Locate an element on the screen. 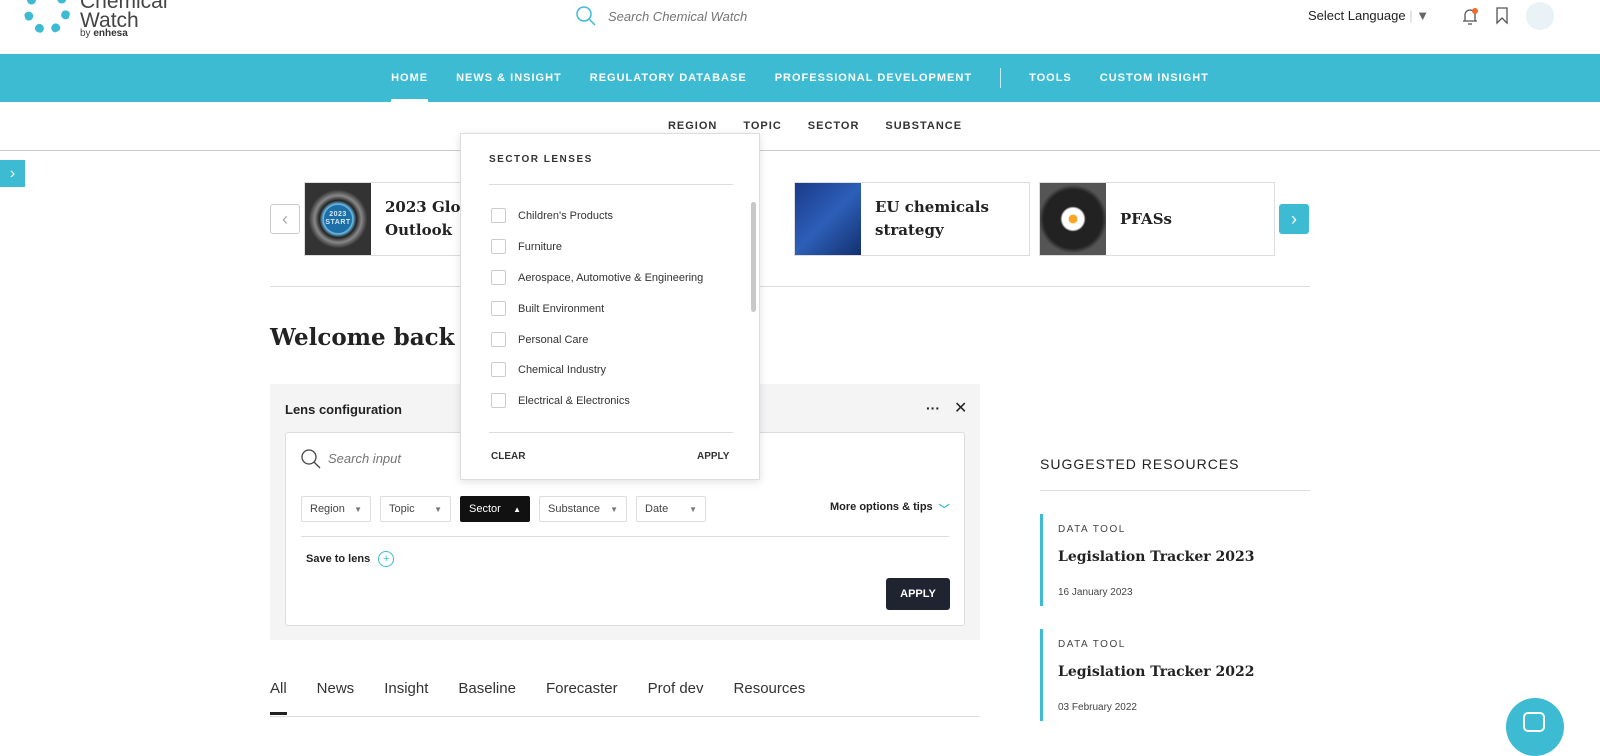  sector-dropdown: Sector ▲ is located at coordinates (495, 509).